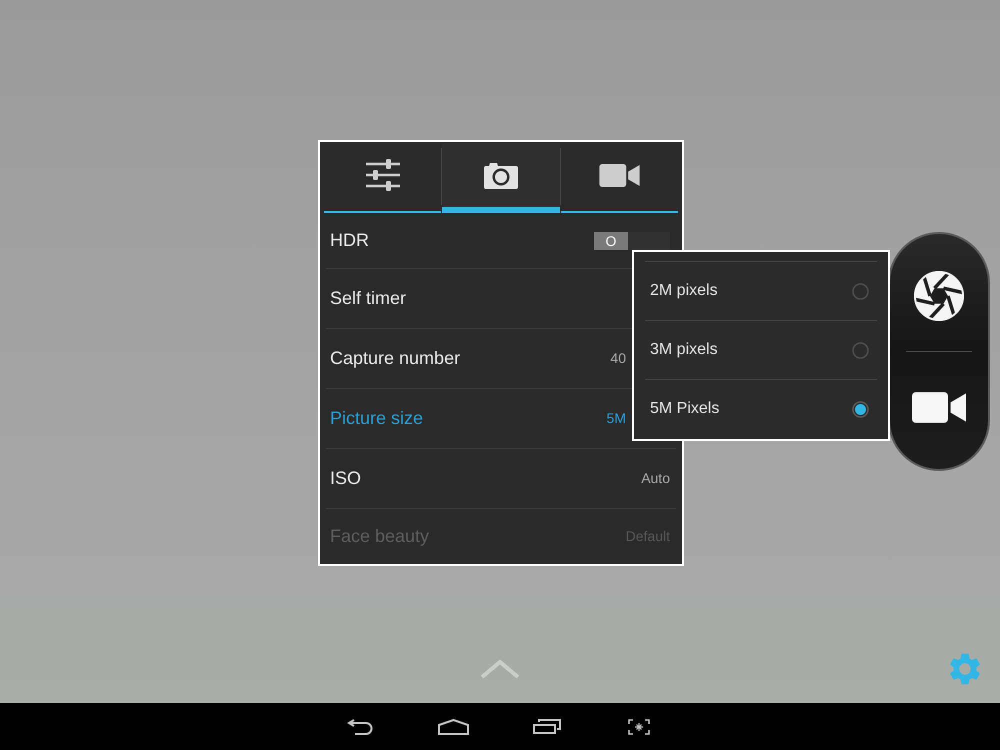  I want to click on camera-icon, so click(500, 175).